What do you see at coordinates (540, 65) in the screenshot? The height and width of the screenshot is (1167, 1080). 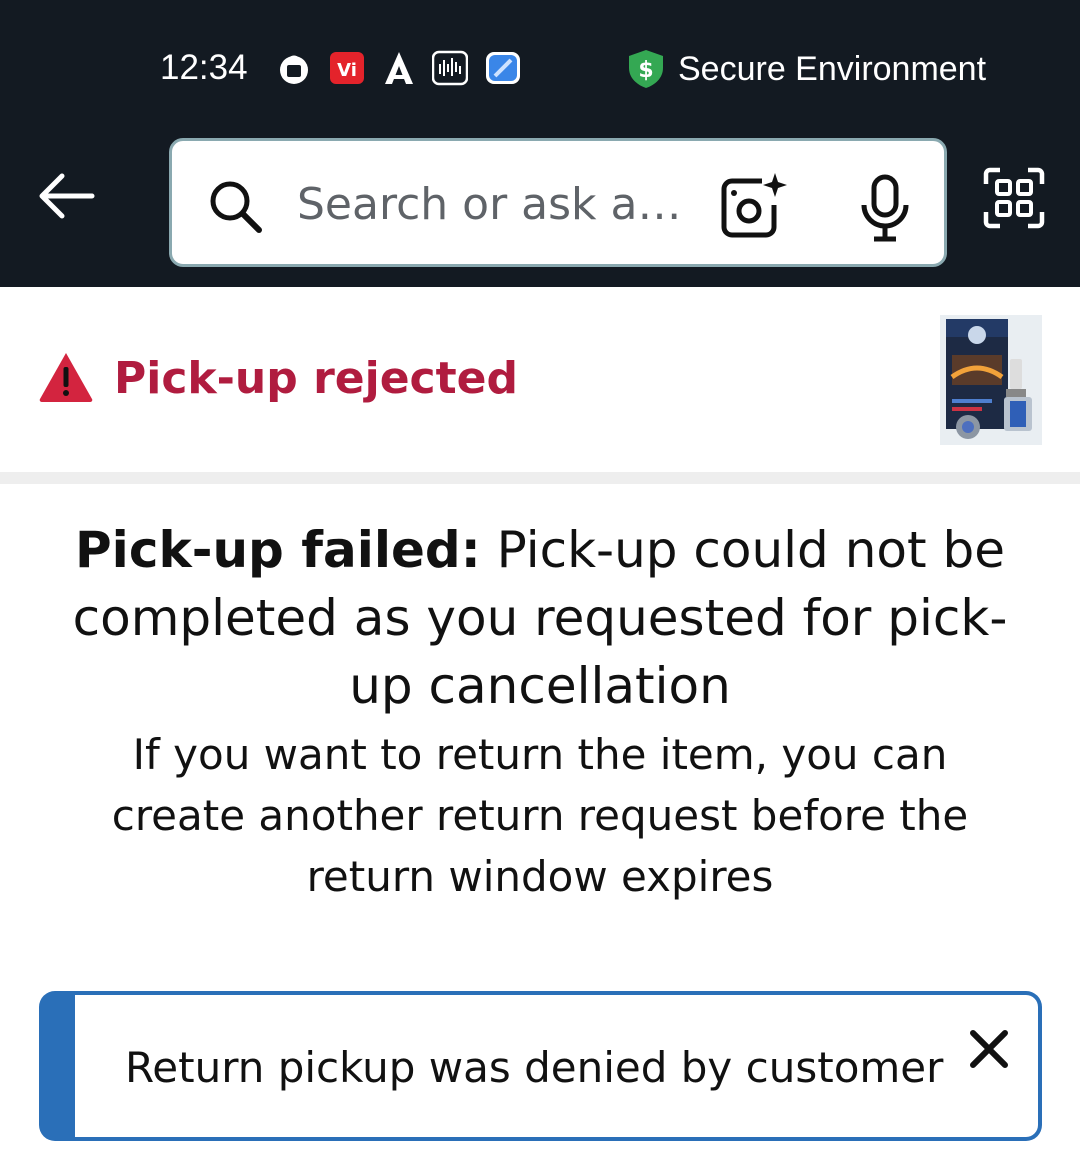 I see `system-status-bar: 12:34 Vi $ Secure Environment` at bounding box center [540, 65].